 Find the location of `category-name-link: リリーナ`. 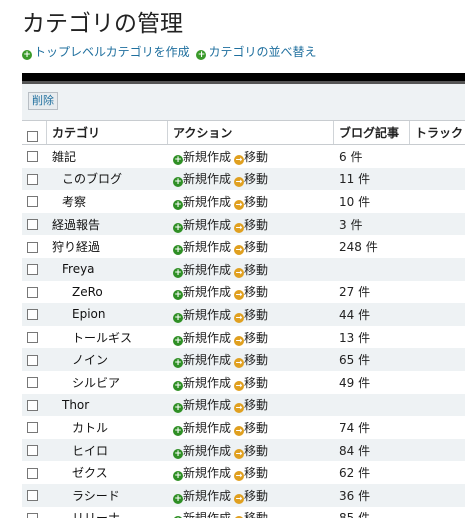

category-name-link: リリーナ is located at coordinates (86, 514).